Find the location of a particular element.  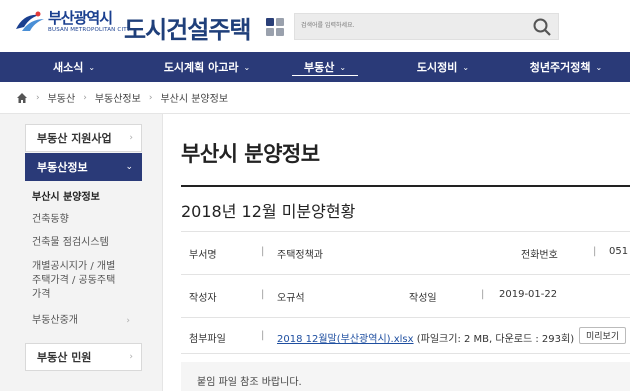

author-label: 작성자 is located at coordinates (203, 298).